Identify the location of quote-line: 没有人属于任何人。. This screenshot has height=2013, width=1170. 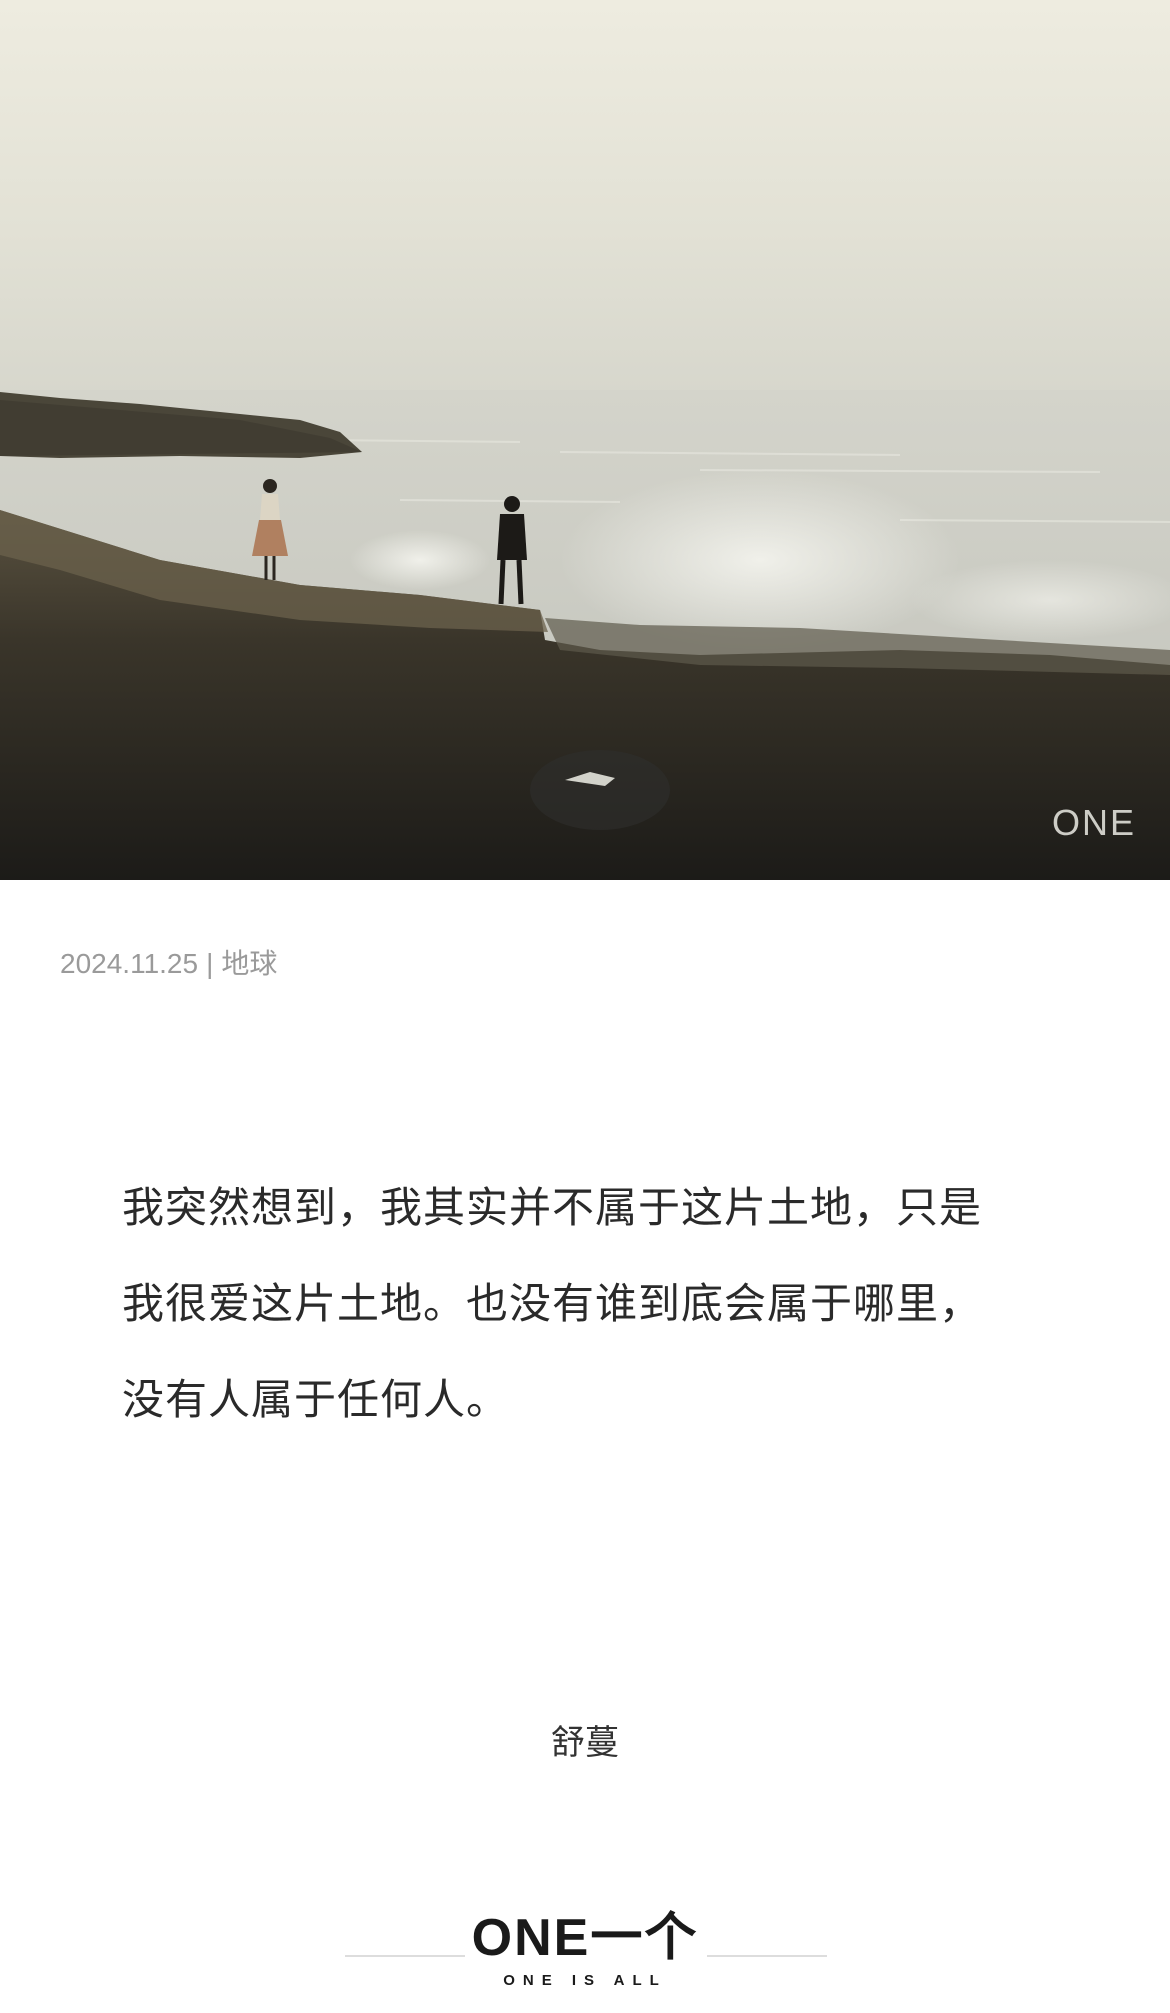
(316, 1399).